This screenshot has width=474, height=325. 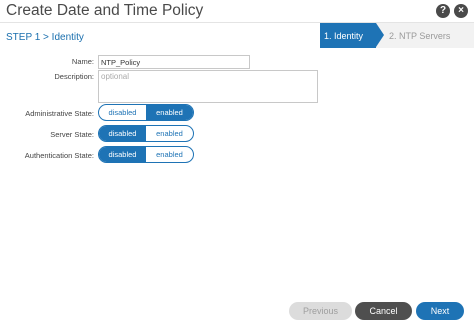 What do you see at coordinates (461, 11) in the screenshot?
I see `close-icon: ×` at bounding box center [461, 11].